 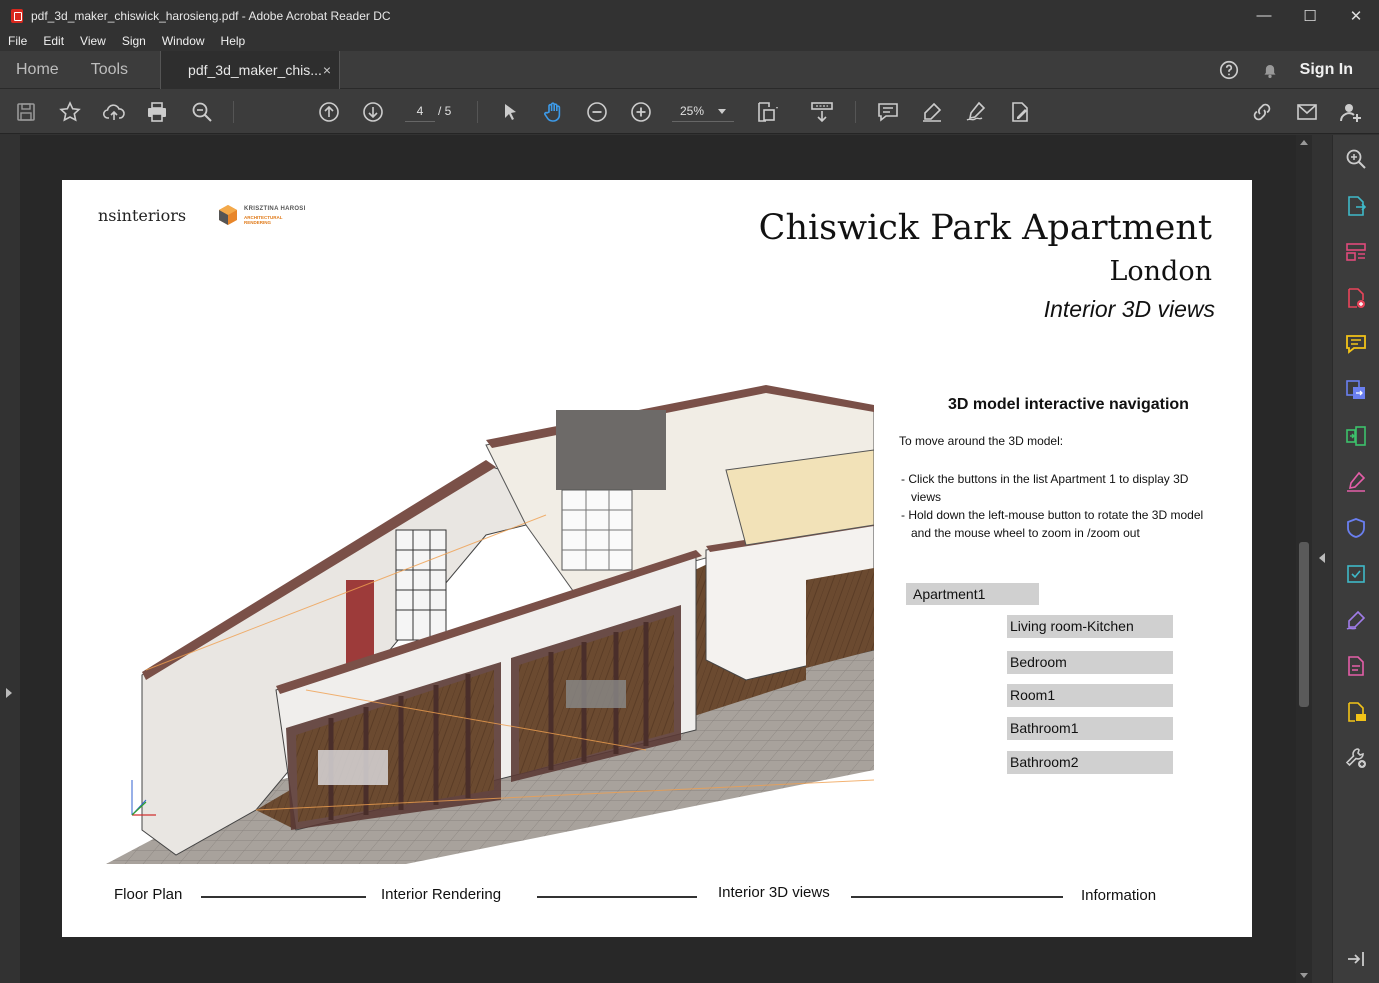 What do you see at coordinates (1304, 624) in the screenshot?
I see `scroll-thumb` at bounding box center [1304, 624].